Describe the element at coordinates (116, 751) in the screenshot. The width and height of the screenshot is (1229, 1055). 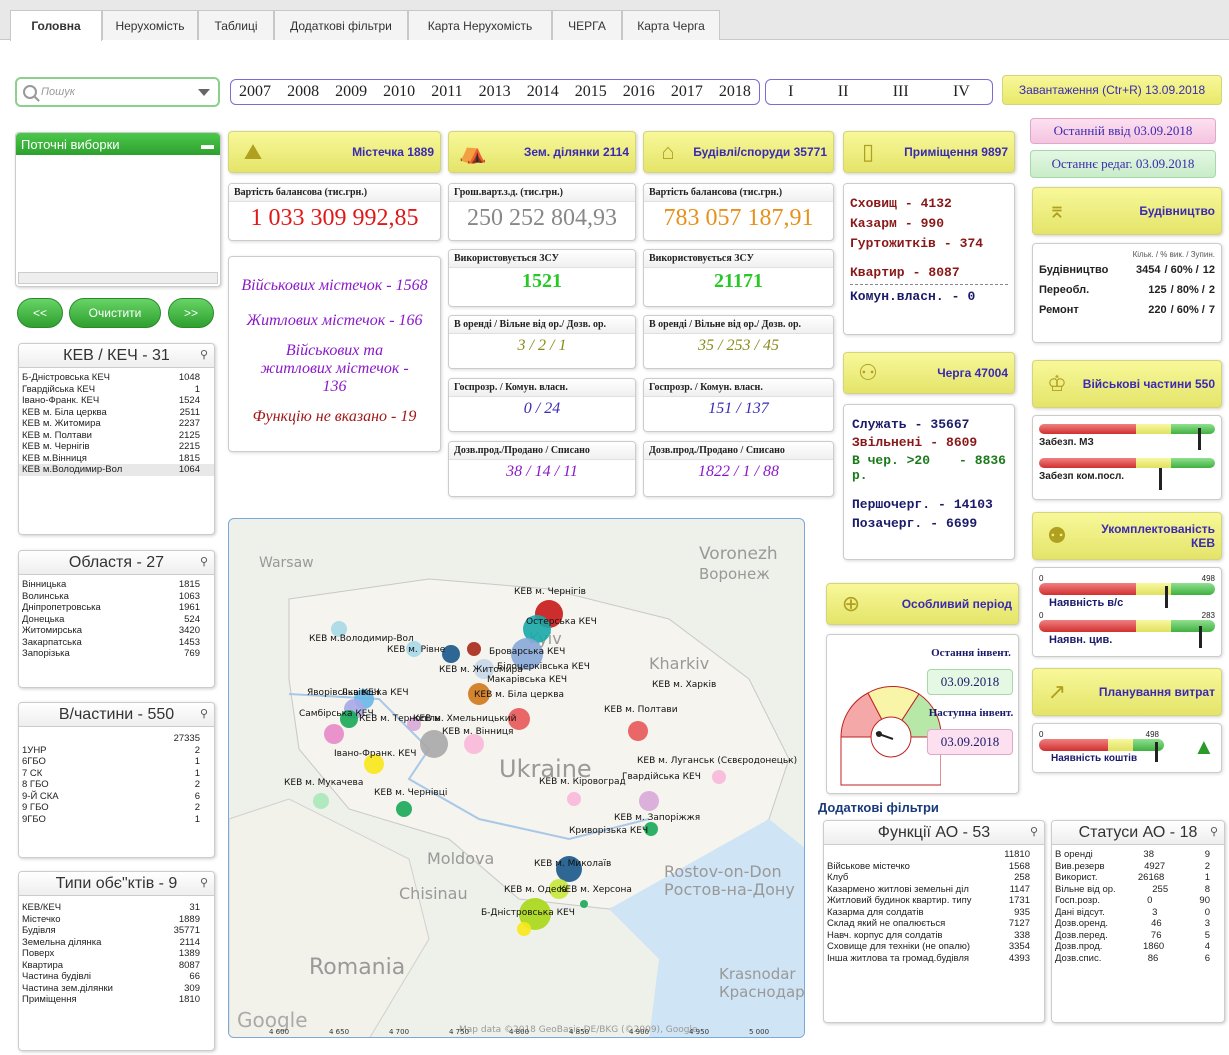
I see `list-item: 1УНР 2` at that location.